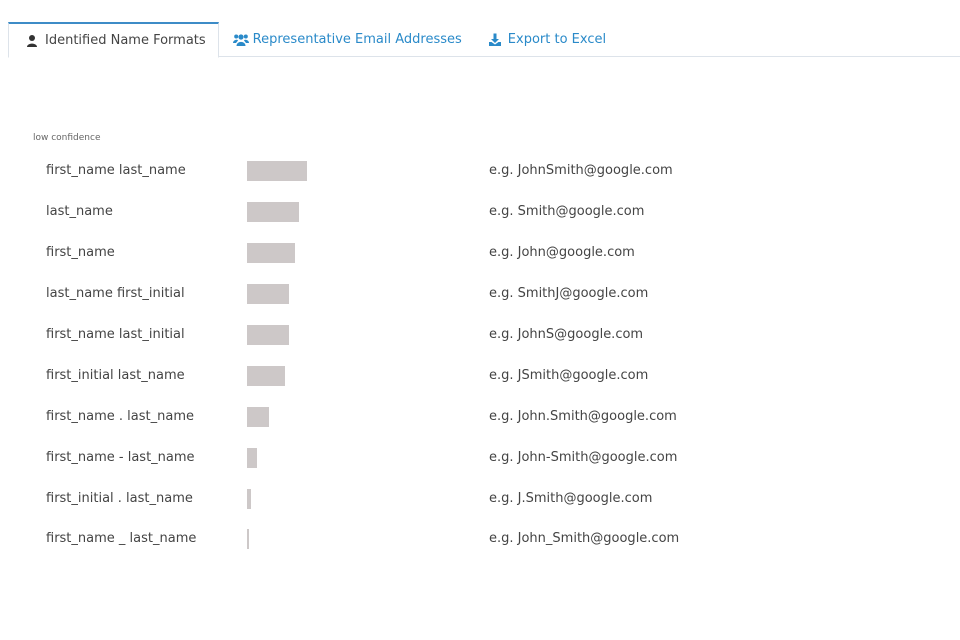  Describe the element at coordinates (357, 39) in the screenshot. I see `tab-label: Representative Email Addresses` at that location.